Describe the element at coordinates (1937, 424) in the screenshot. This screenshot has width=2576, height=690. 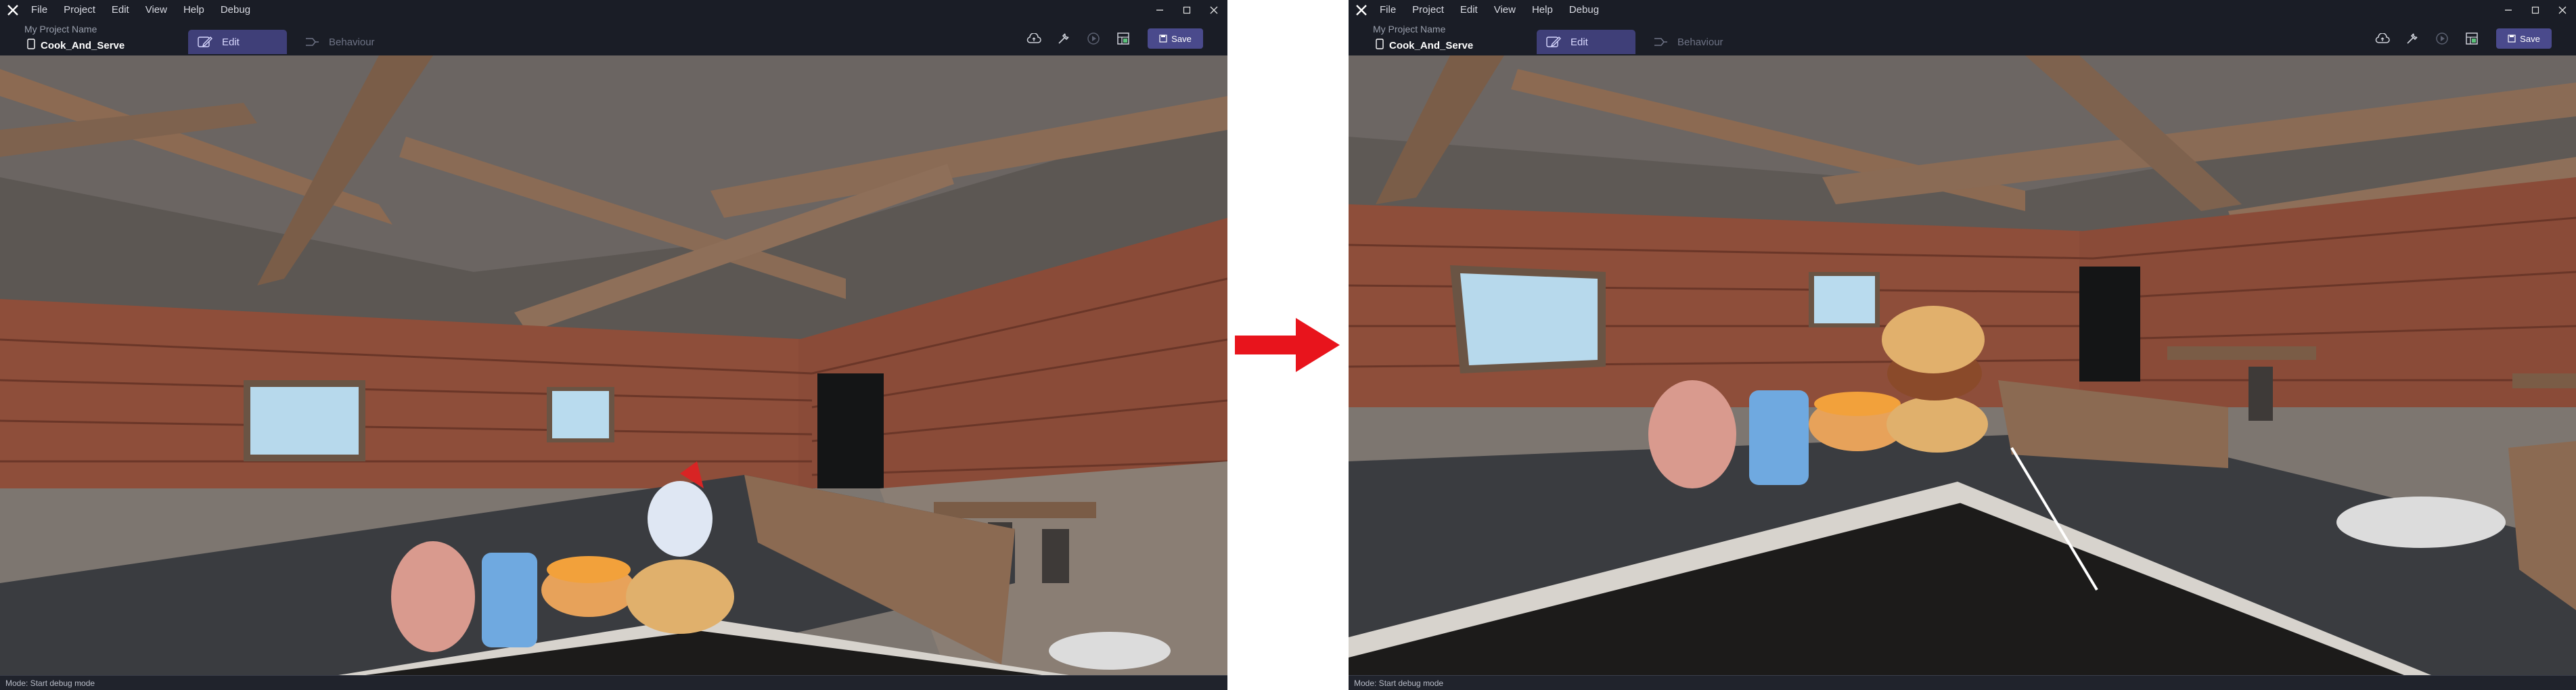
I see `bun-bottom` at that location.